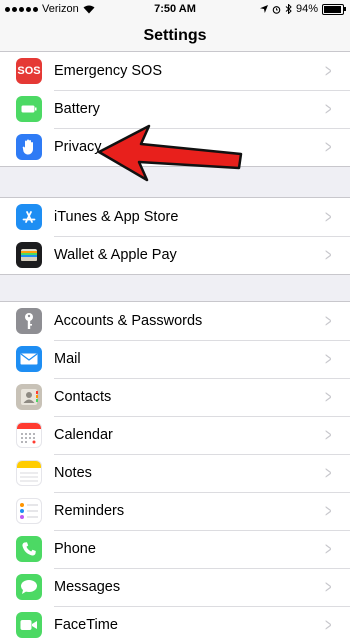  I want to click on nav-bar: Settings, so click(175, 36).